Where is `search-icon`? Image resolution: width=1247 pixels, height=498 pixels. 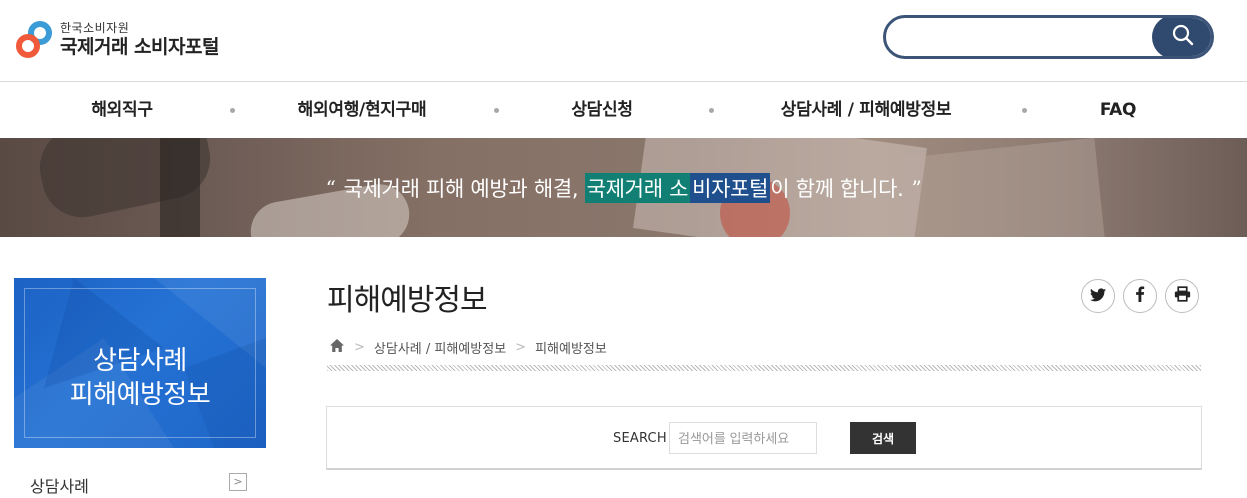
search-icon is located at coordinates (1183, 37).